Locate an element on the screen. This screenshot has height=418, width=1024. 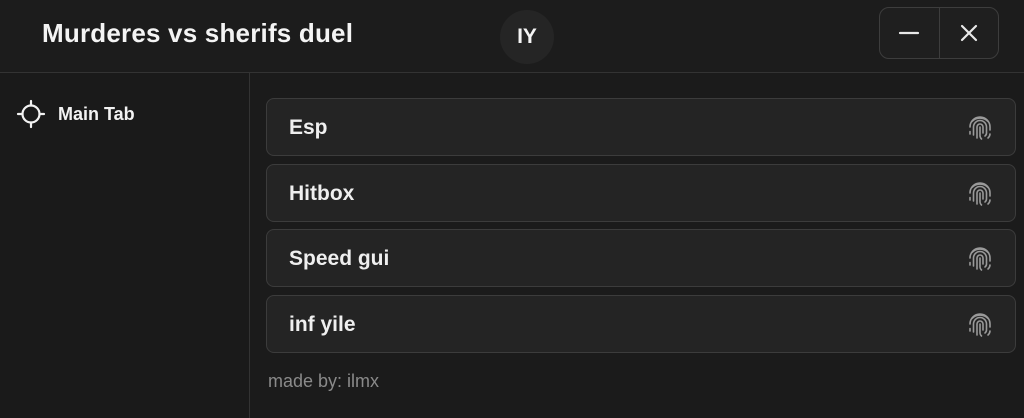
minus-icon is located at coordinates (909, 33).